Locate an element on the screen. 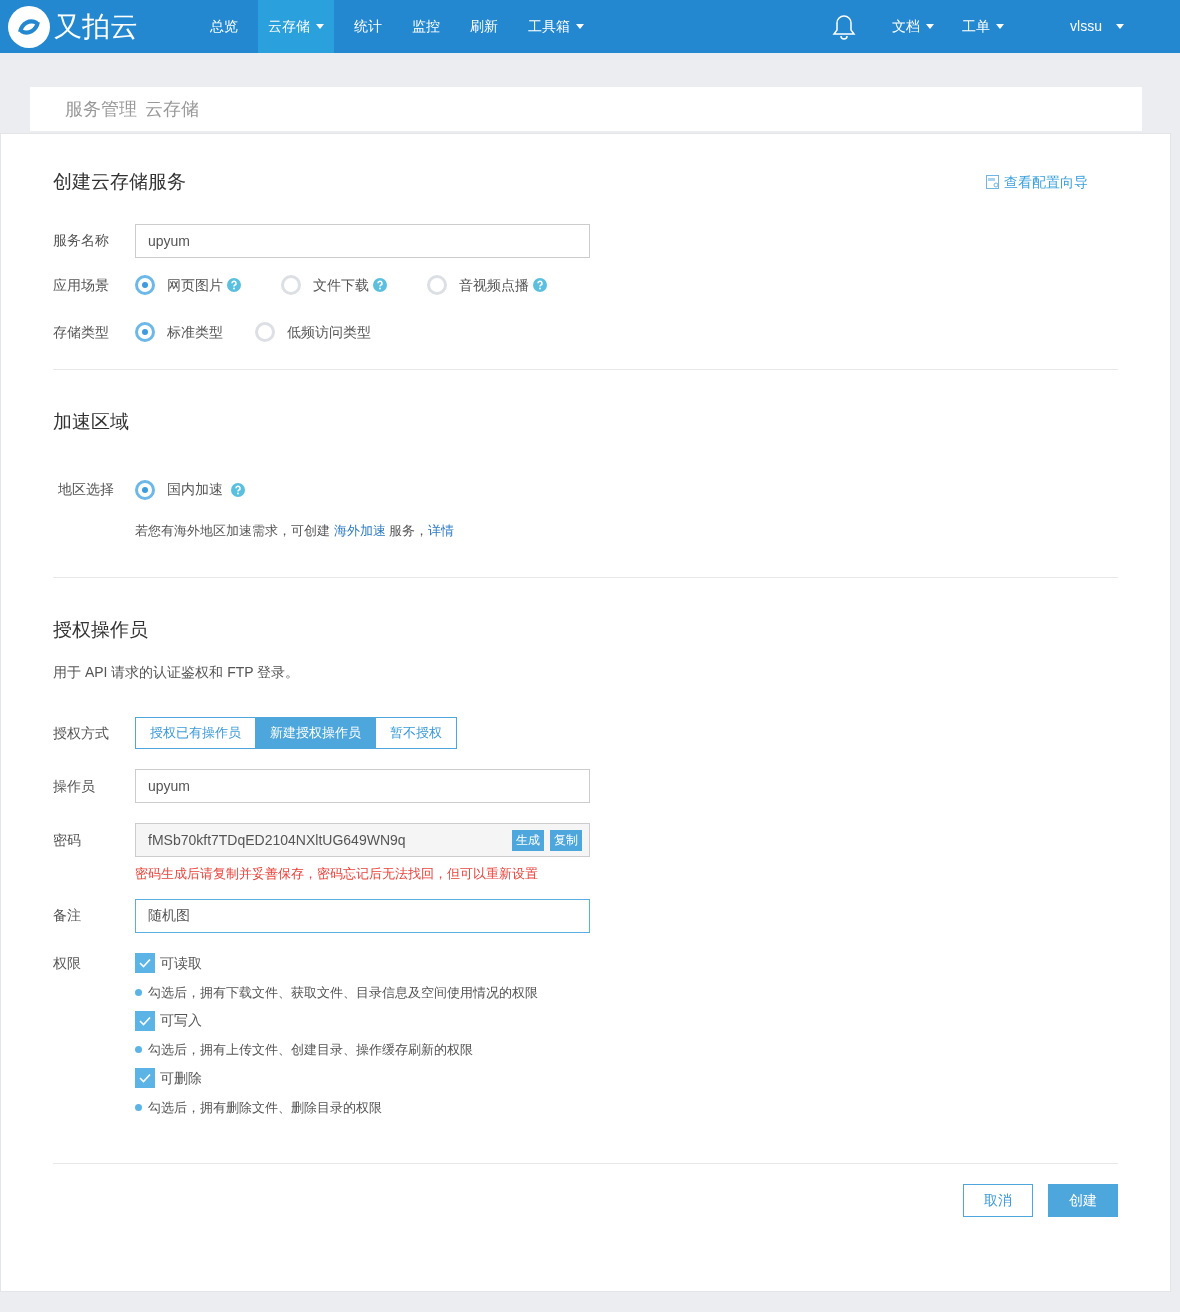  nav-tab: 总览 is located at coordinates (224, 26).